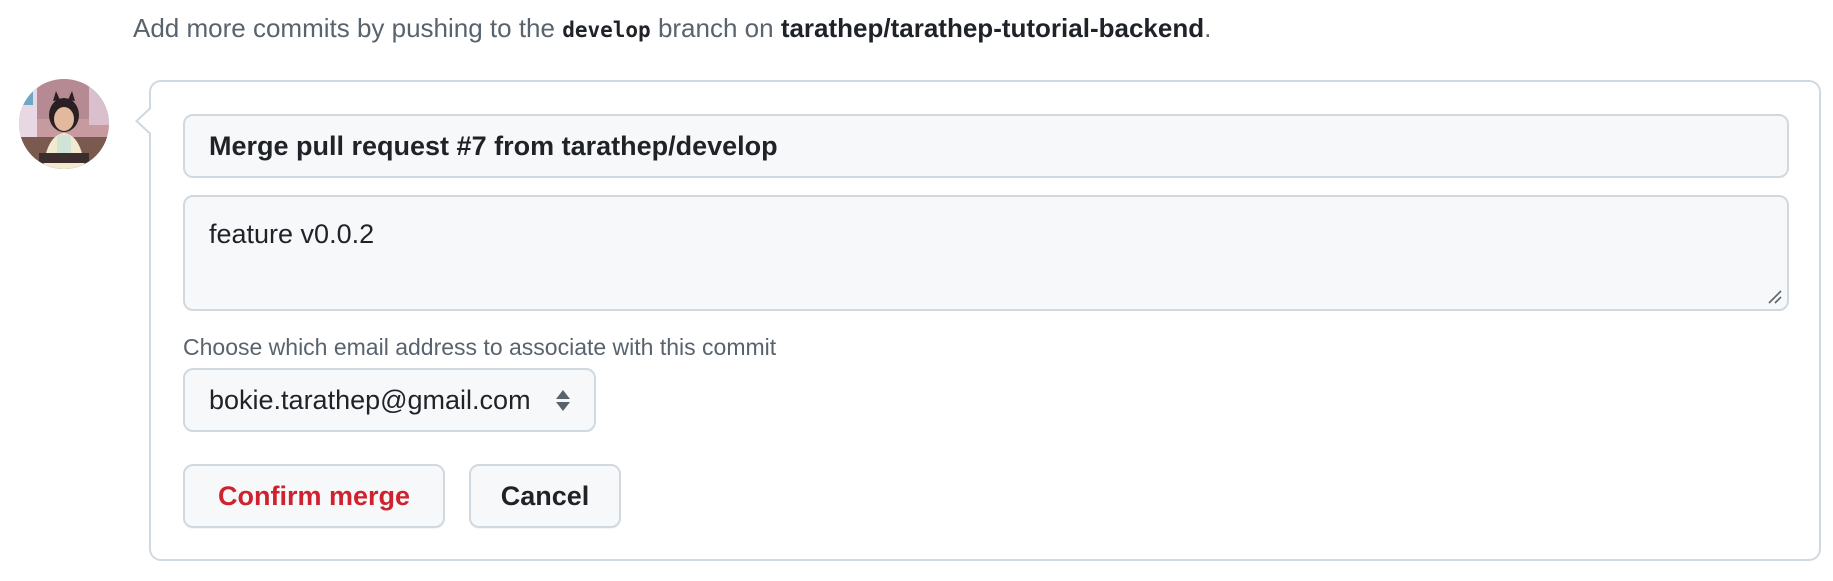 This screenshot has height=581, width=1833. What do you see at coordinates (348, 28) in the screenshot?
I see `push-hint-prefix: Add more commits by pushing to the` at bounding box center [348, 28].